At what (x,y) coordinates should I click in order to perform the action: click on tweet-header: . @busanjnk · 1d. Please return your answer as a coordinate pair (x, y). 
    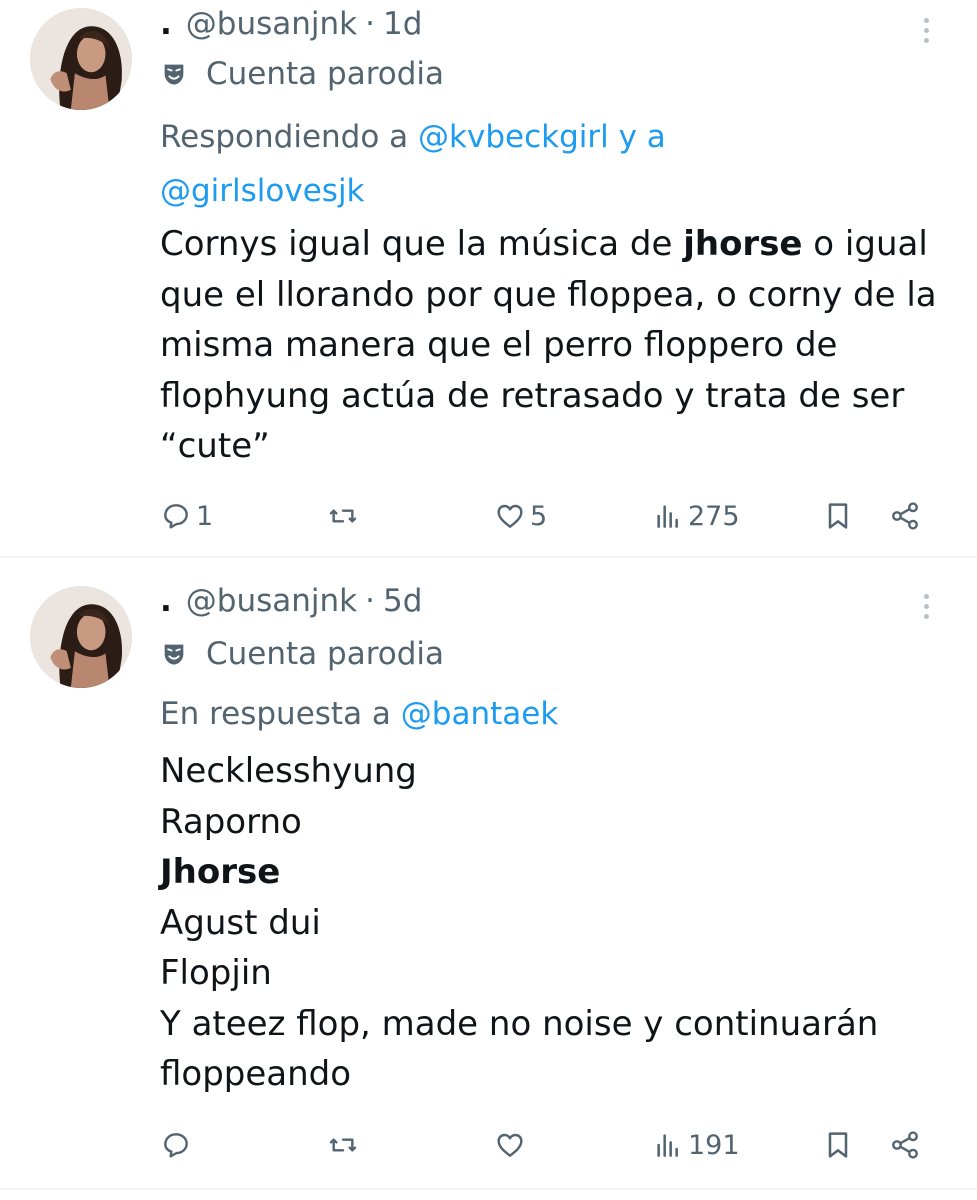
    Looking at the image, I should click on (291, 24).